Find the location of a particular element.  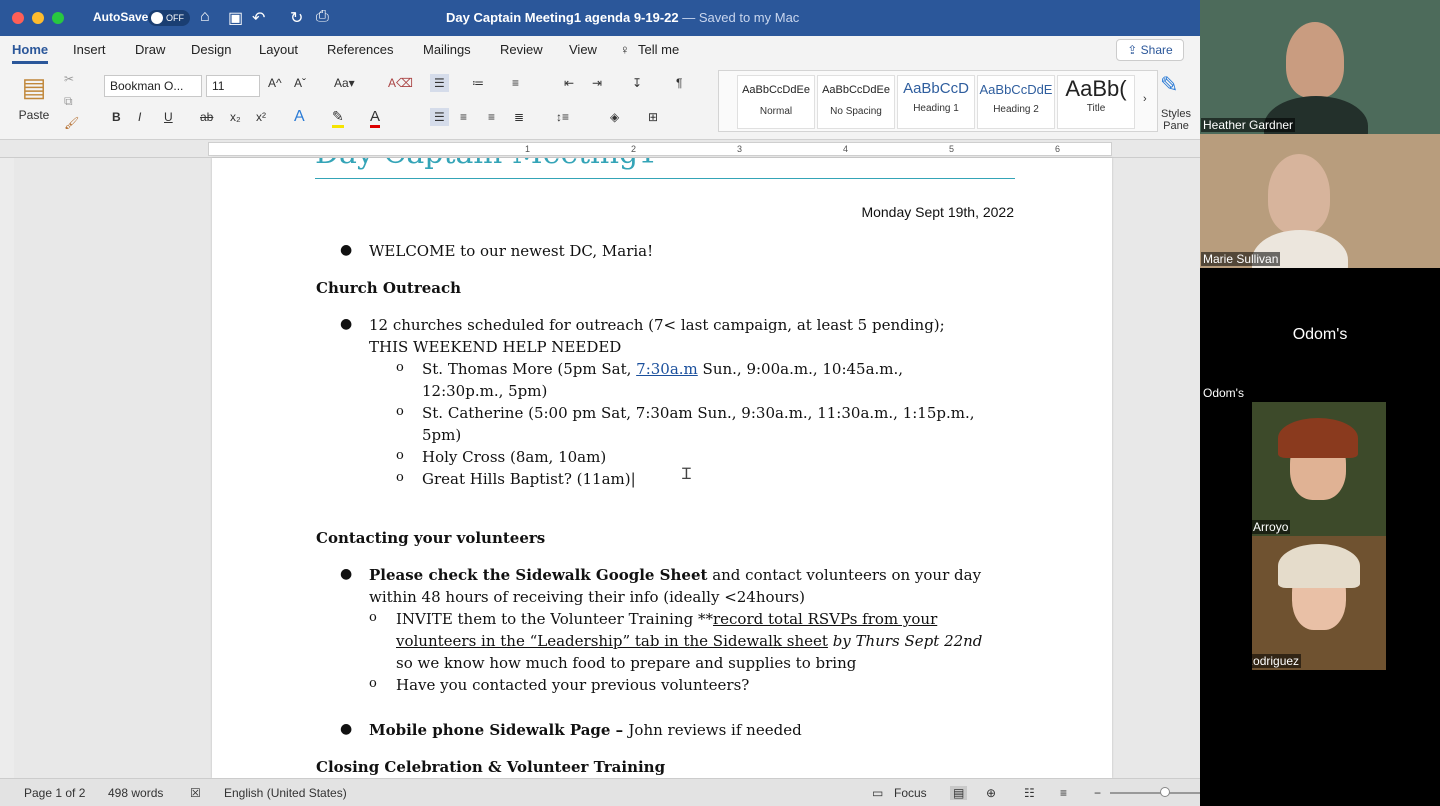

meeting-date: Monday Sept 19th, 2022 is located at coordinates (937, 212).